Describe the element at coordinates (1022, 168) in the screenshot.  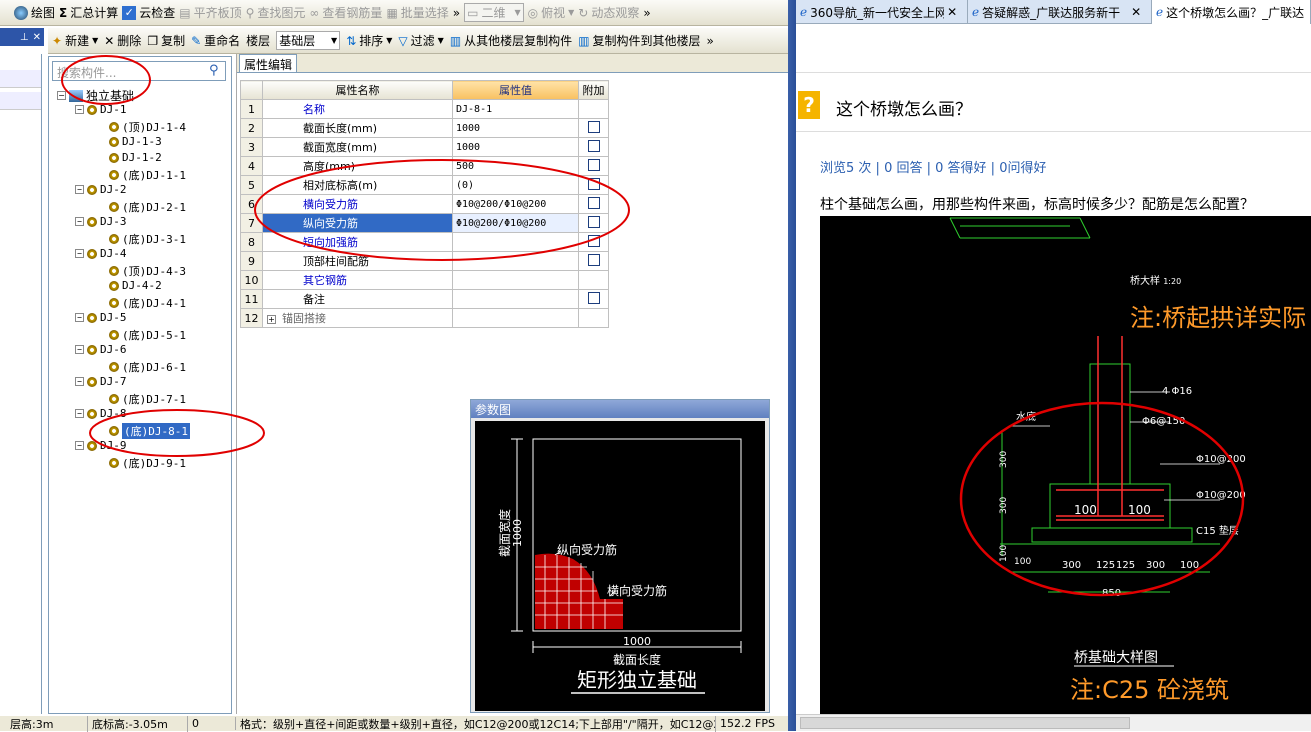
I see `stat-good-questions: 0问得好` at that location.